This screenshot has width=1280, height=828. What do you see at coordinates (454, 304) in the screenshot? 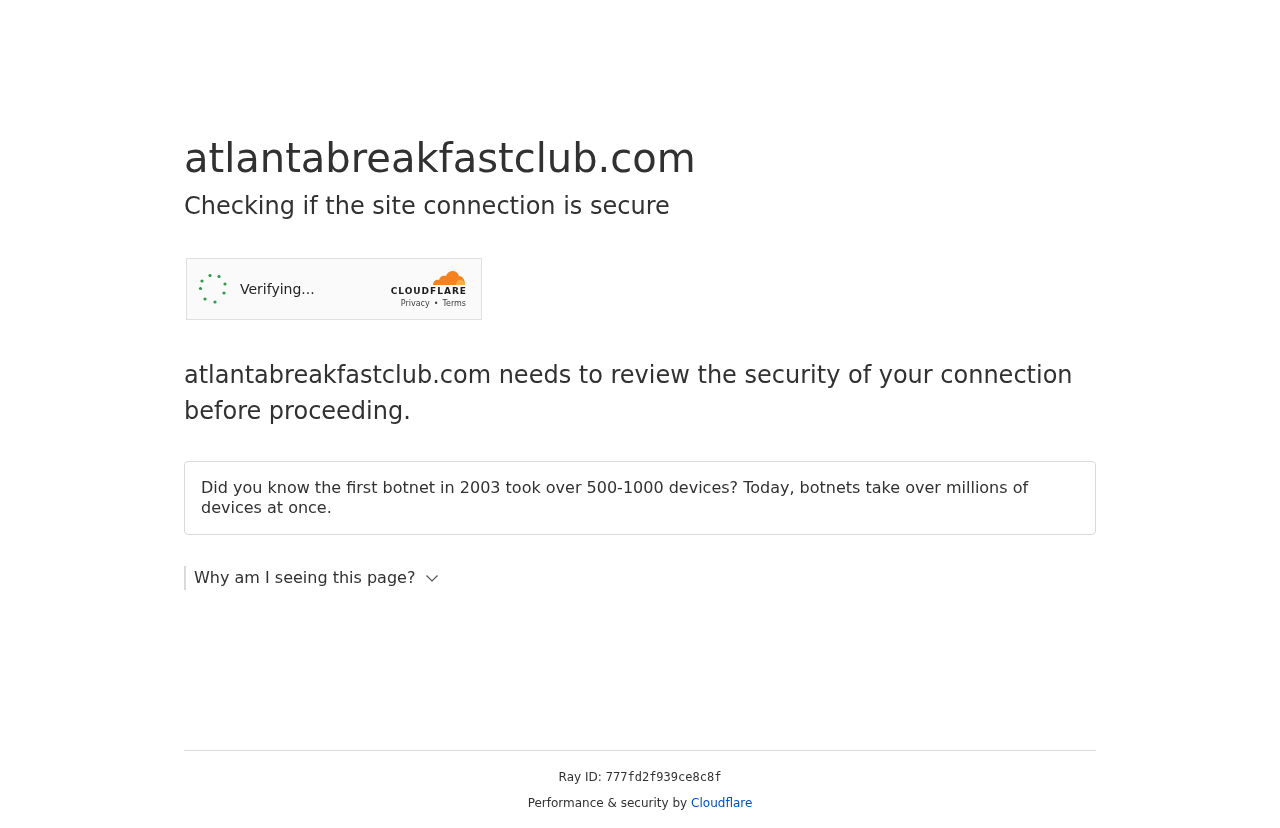
I see `terms-link: Terms` at bounding box center [454, 304].